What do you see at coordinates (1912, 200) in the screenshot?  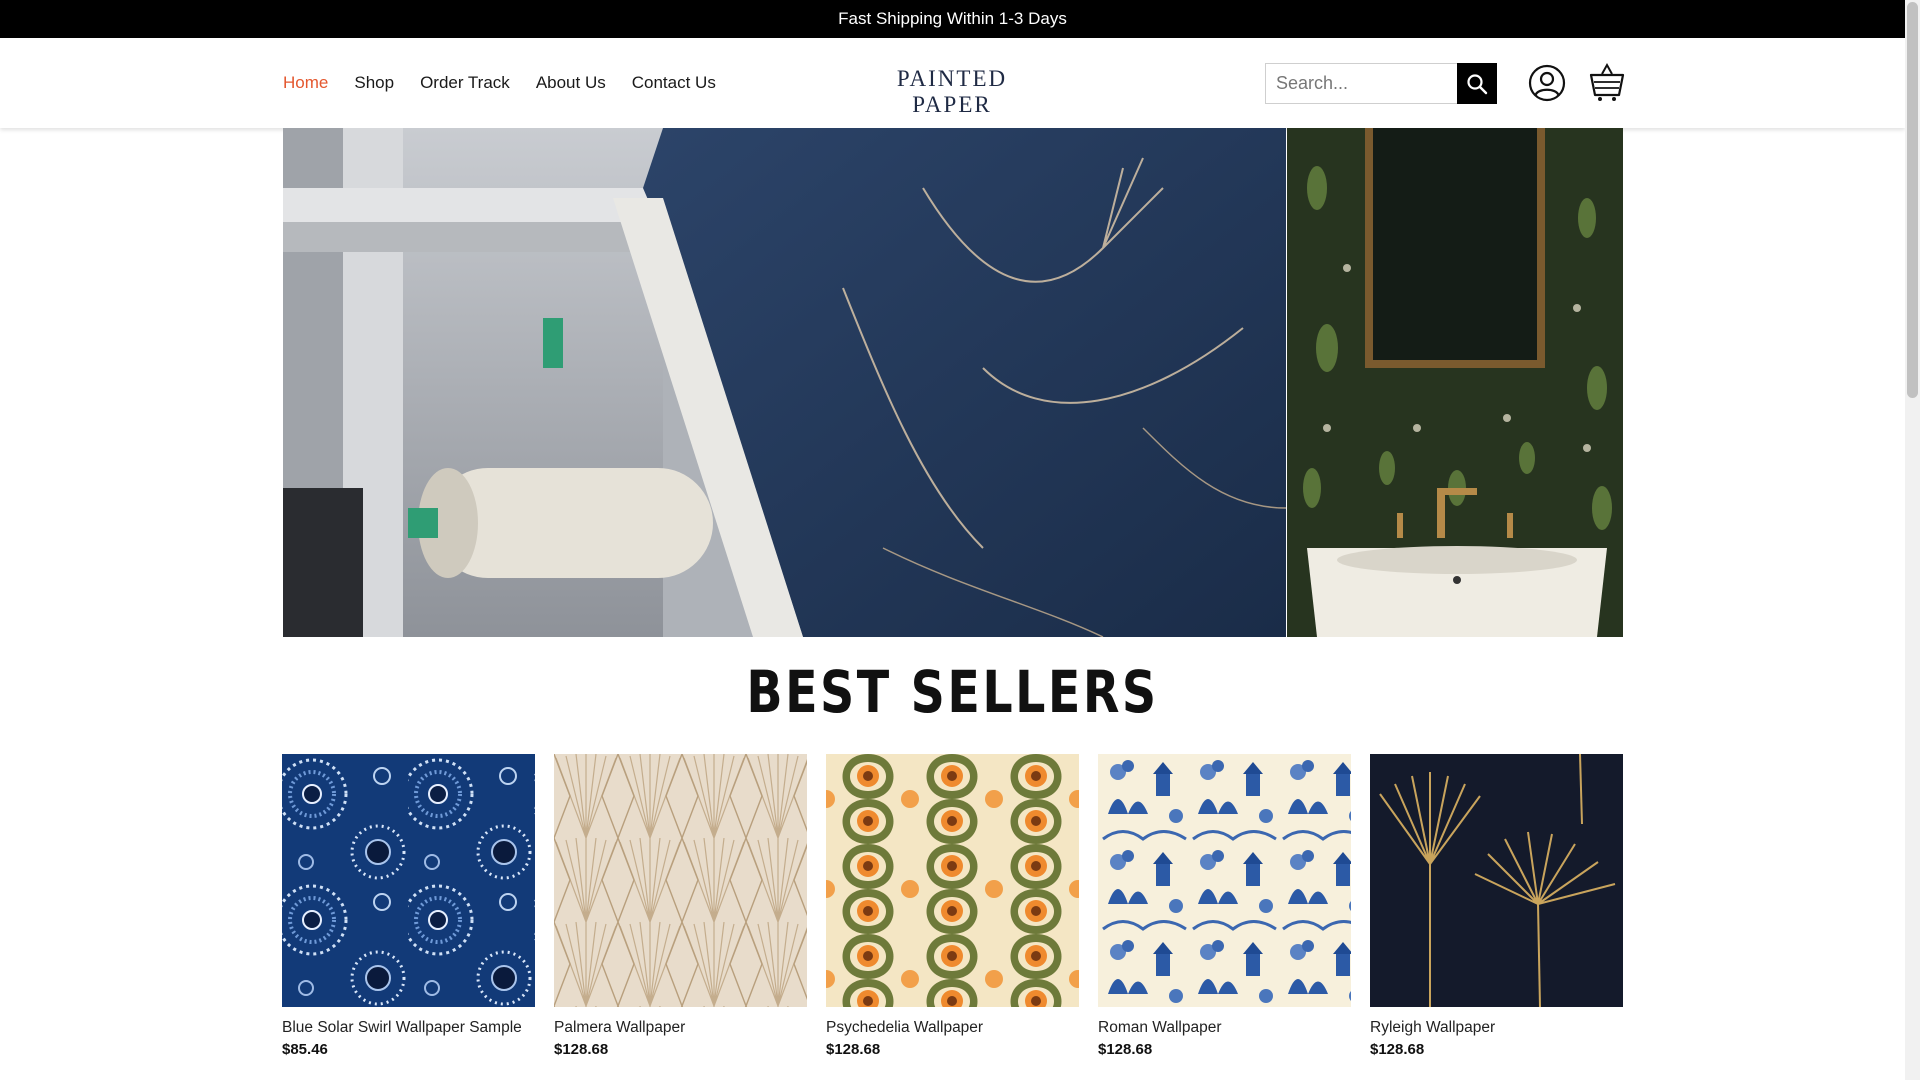 I see `scrollbar-thumb` at bounding box center [1912, 200].